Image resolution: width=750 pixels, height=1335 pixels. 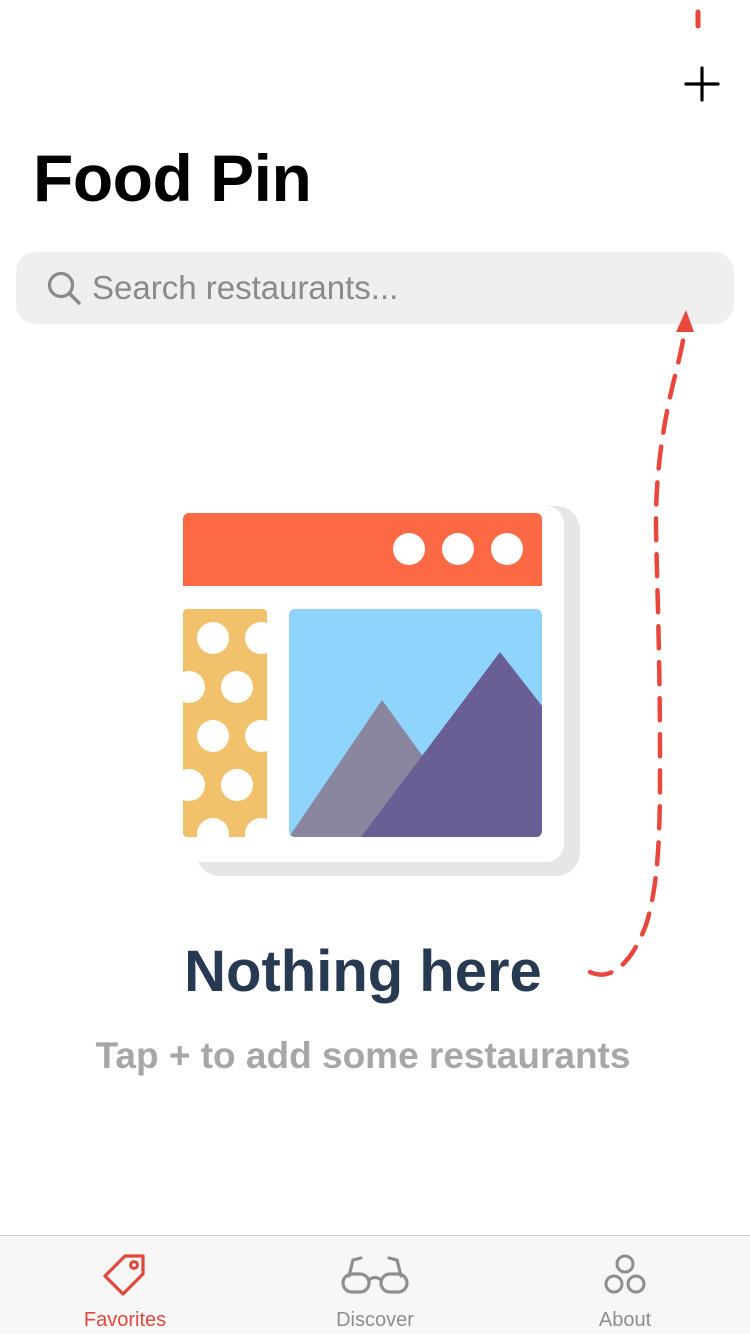 What do you see at coordinates (379, 691) in the screenshot?
I see `browser-window-illustration` at bounding box center [379, 691].